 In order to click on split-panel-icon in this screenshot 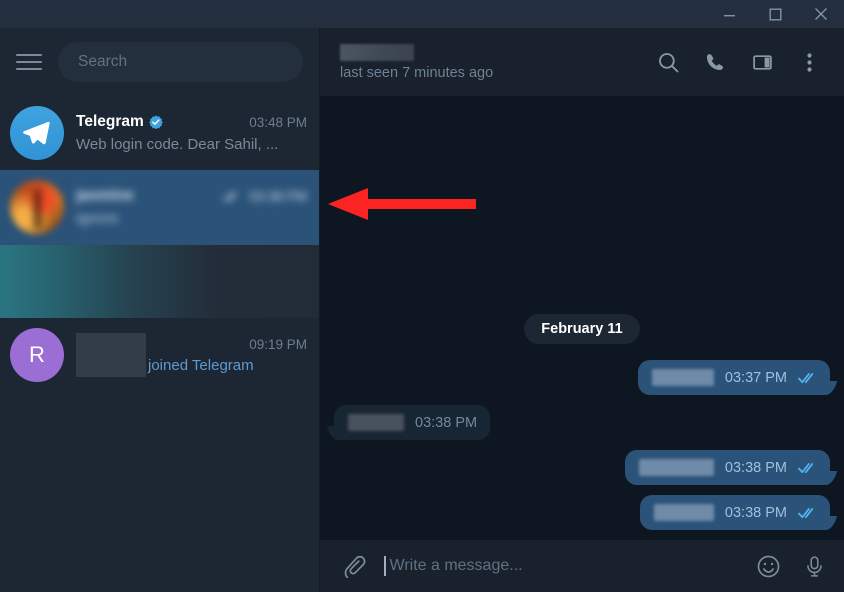, I will do `click(762, 62)`.